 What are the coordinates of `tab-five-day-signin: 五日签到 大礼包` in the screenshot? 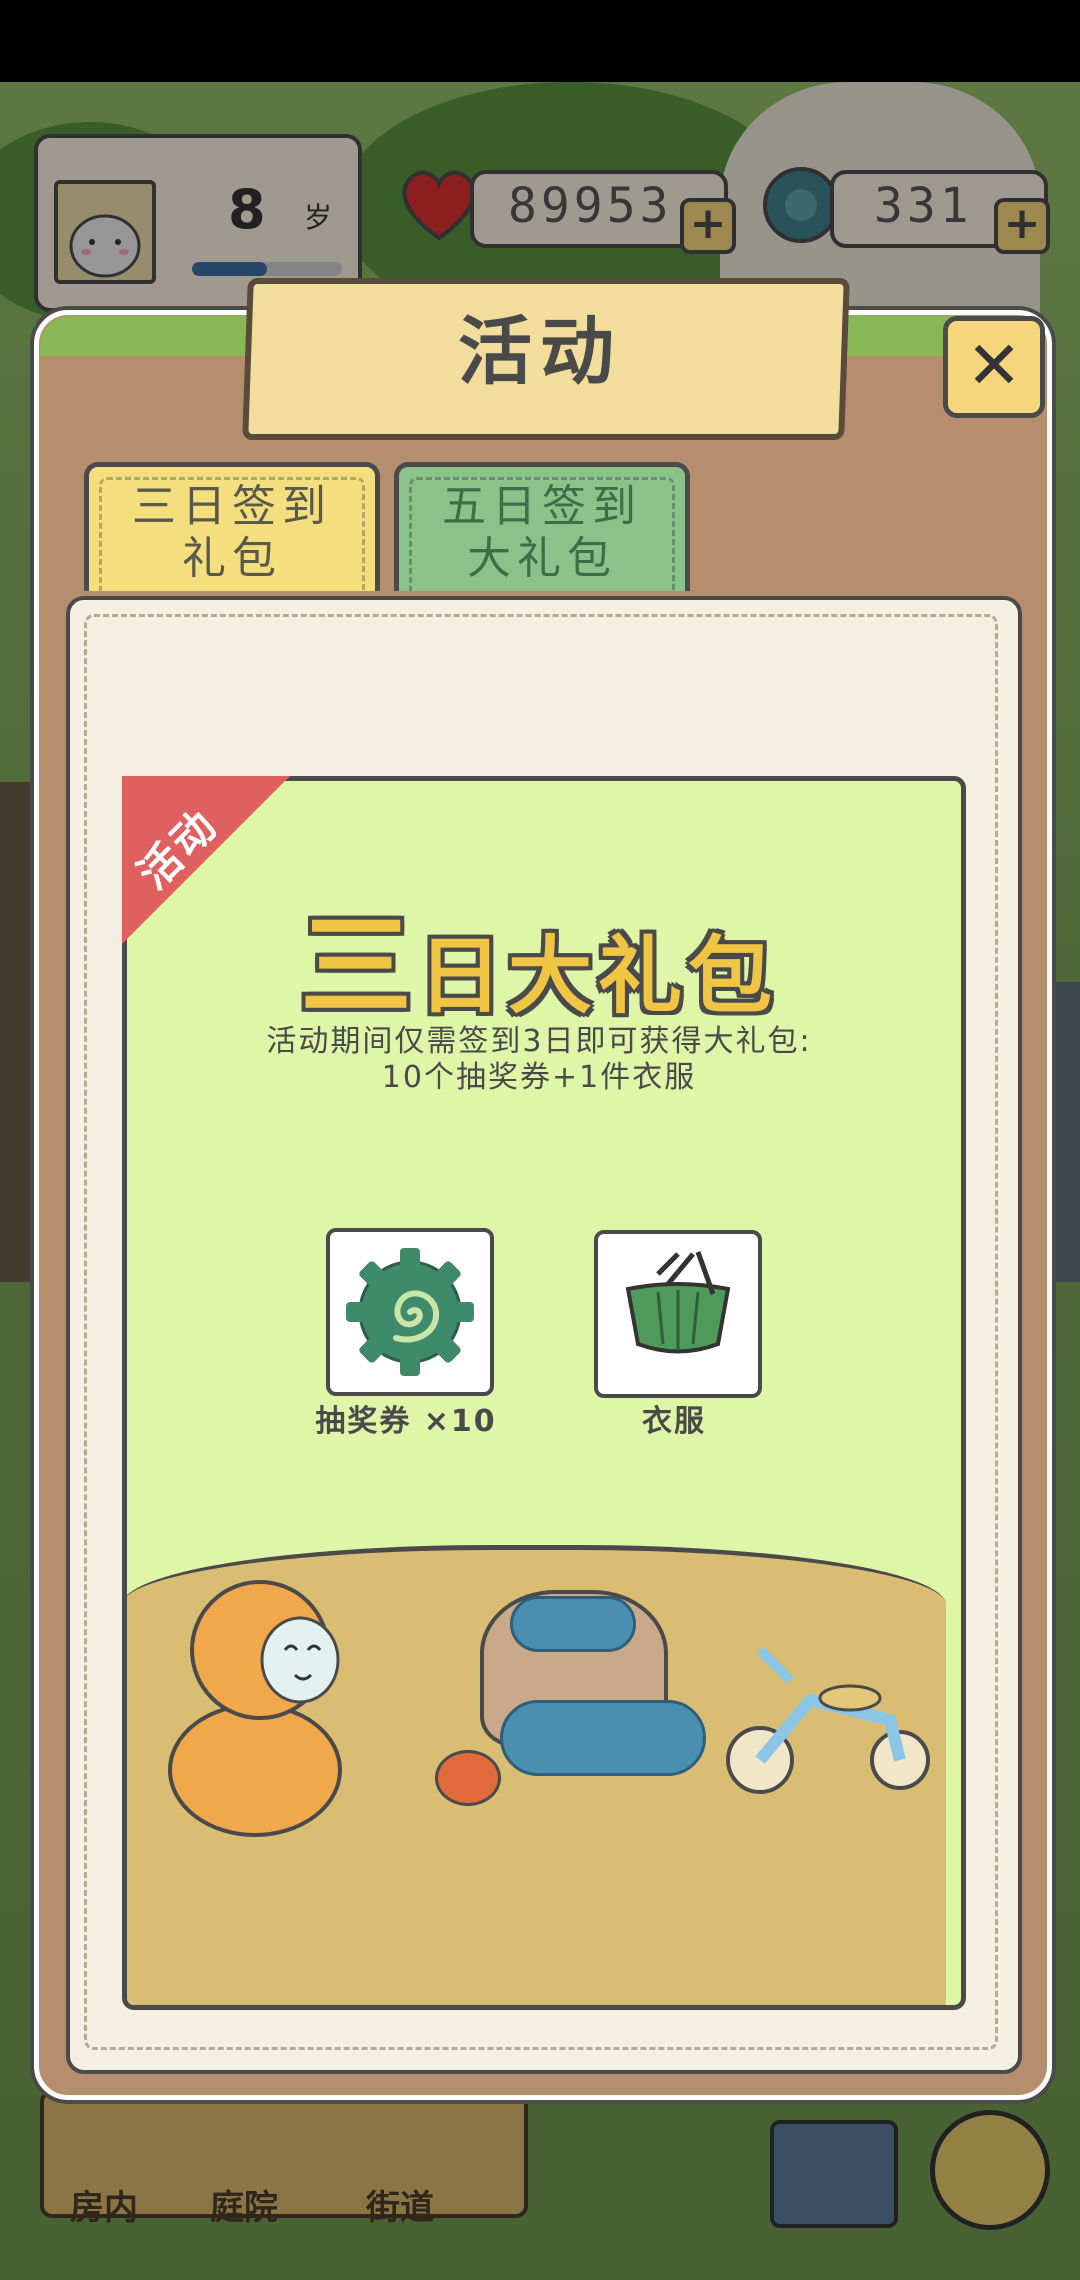 It's located at (542, 526).